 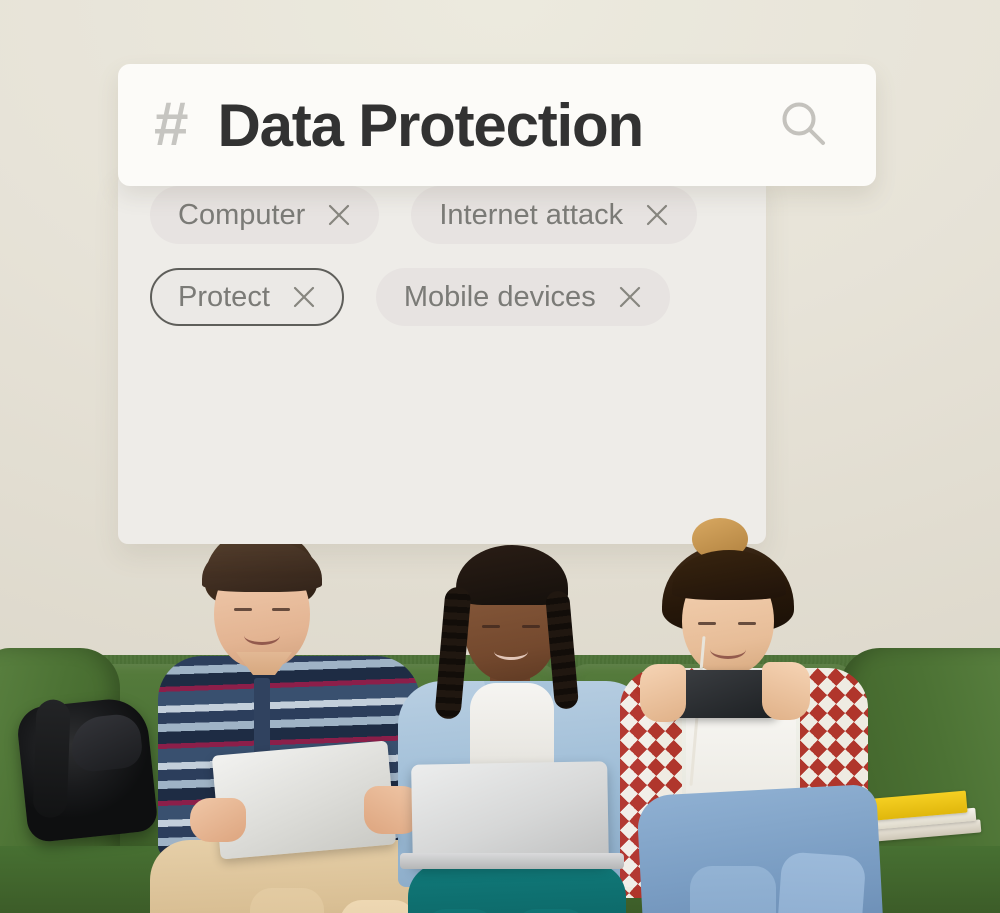 What do you see at coordinates (755, 715) in the screenshot?
I see `person-right` at bounding box center [755, 715].